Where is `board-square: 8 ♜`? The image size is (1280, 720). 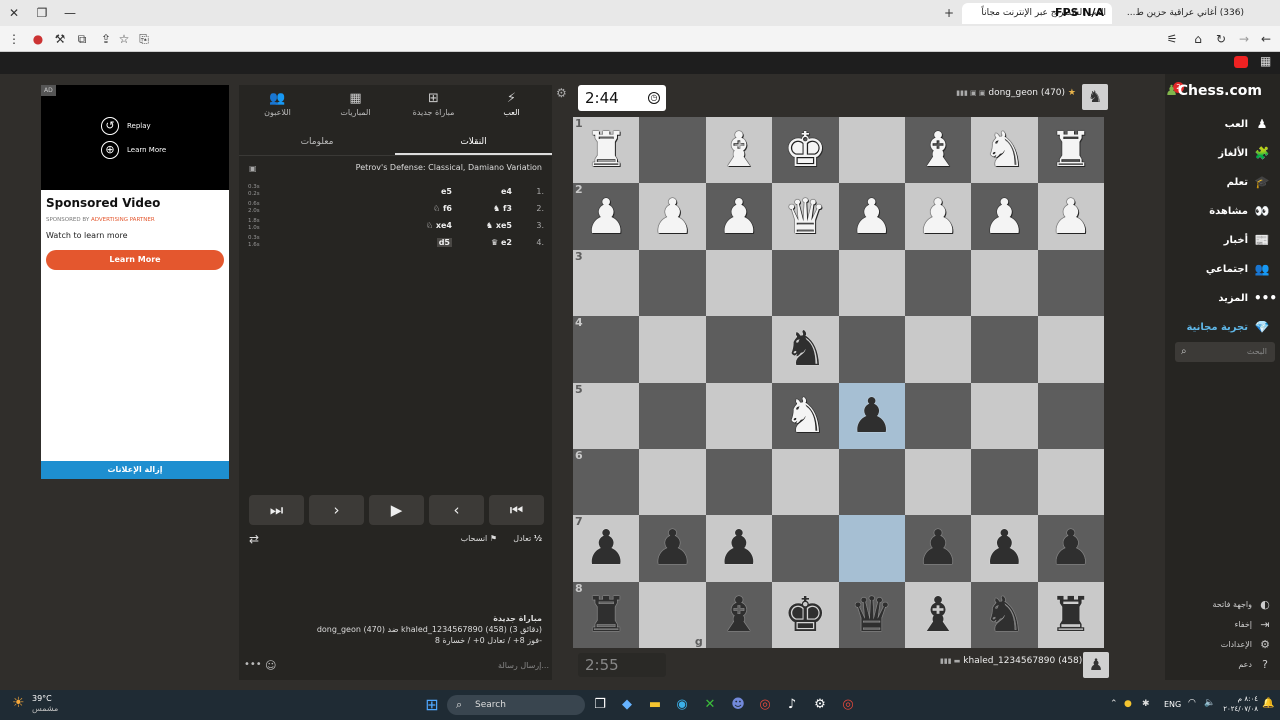 board-square: 8 ♜ is located at coordinates (606, 614).